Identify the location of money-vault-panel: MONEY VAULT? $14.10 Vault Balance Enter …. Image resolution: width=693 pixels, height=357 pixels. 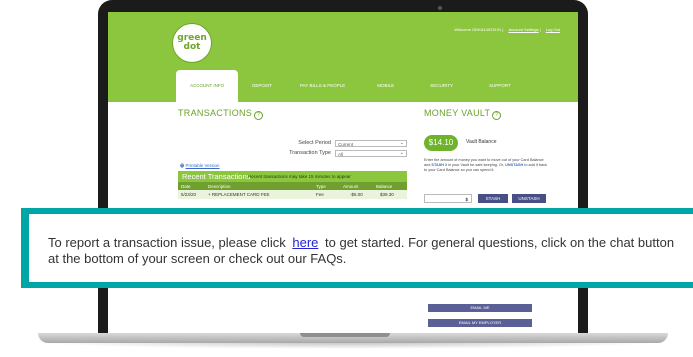
(491, 155).